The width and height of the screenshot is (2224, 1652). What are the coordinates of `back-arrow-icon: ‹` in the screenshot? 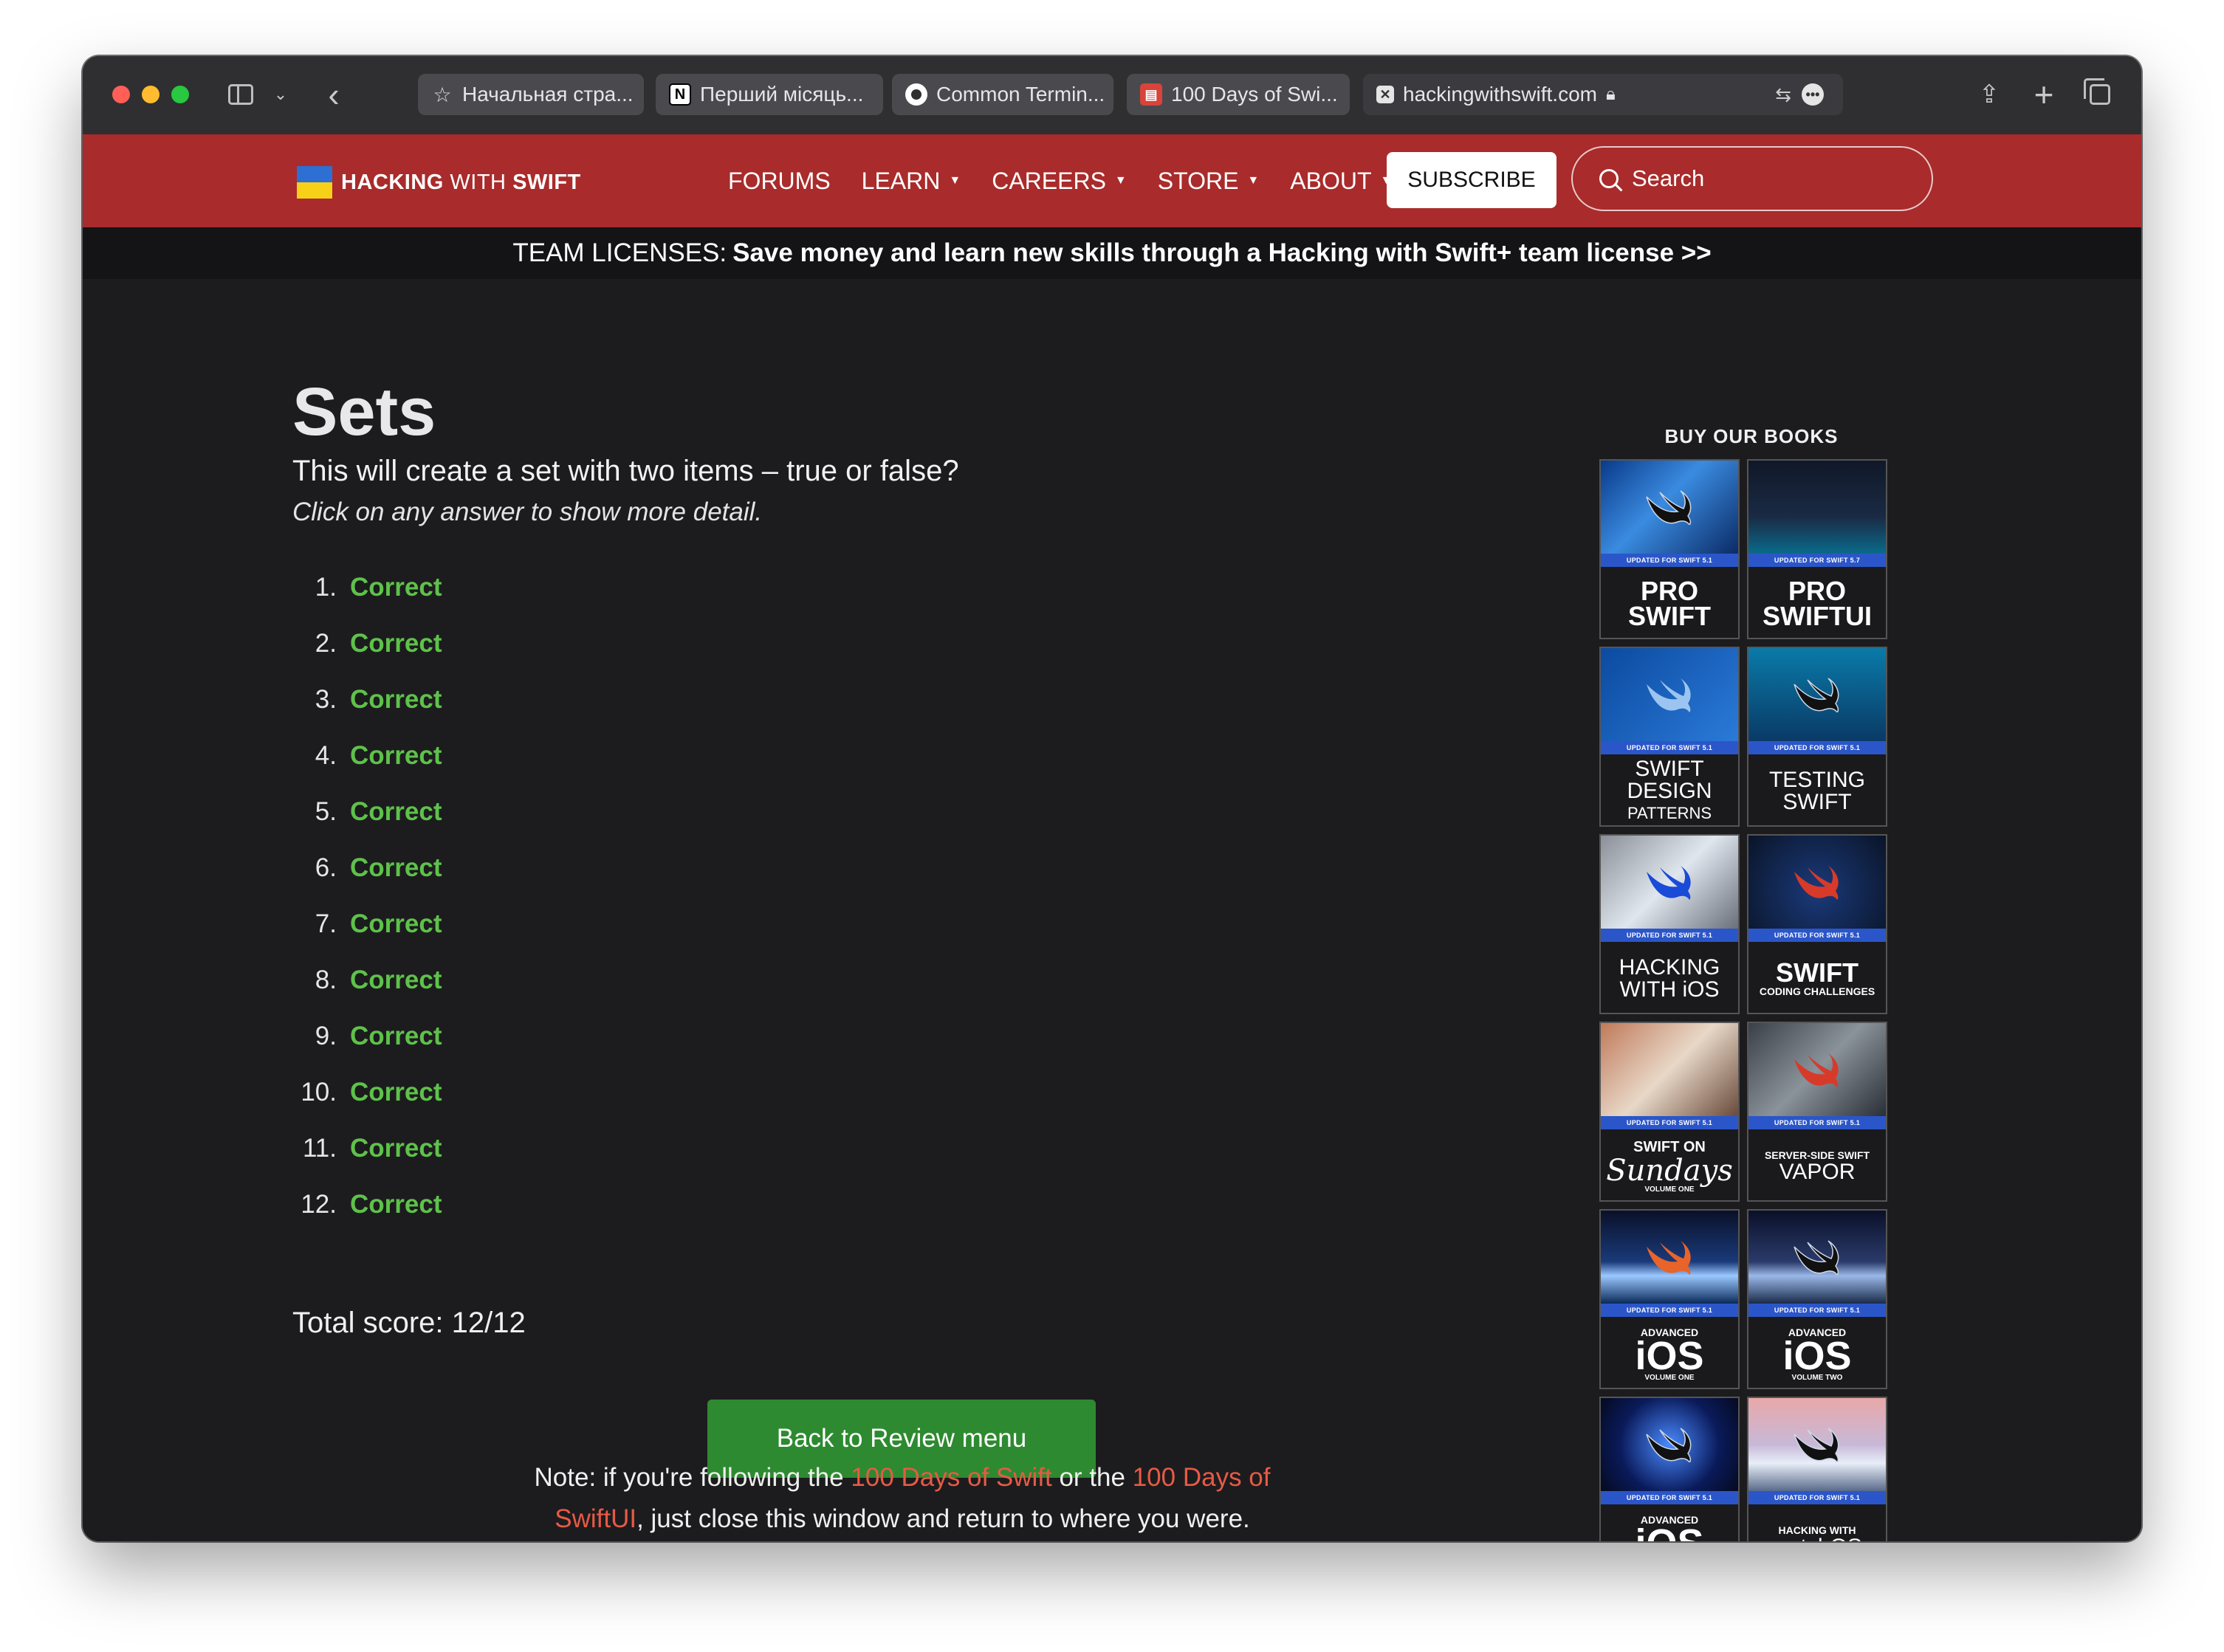 It's located at (334, 94).